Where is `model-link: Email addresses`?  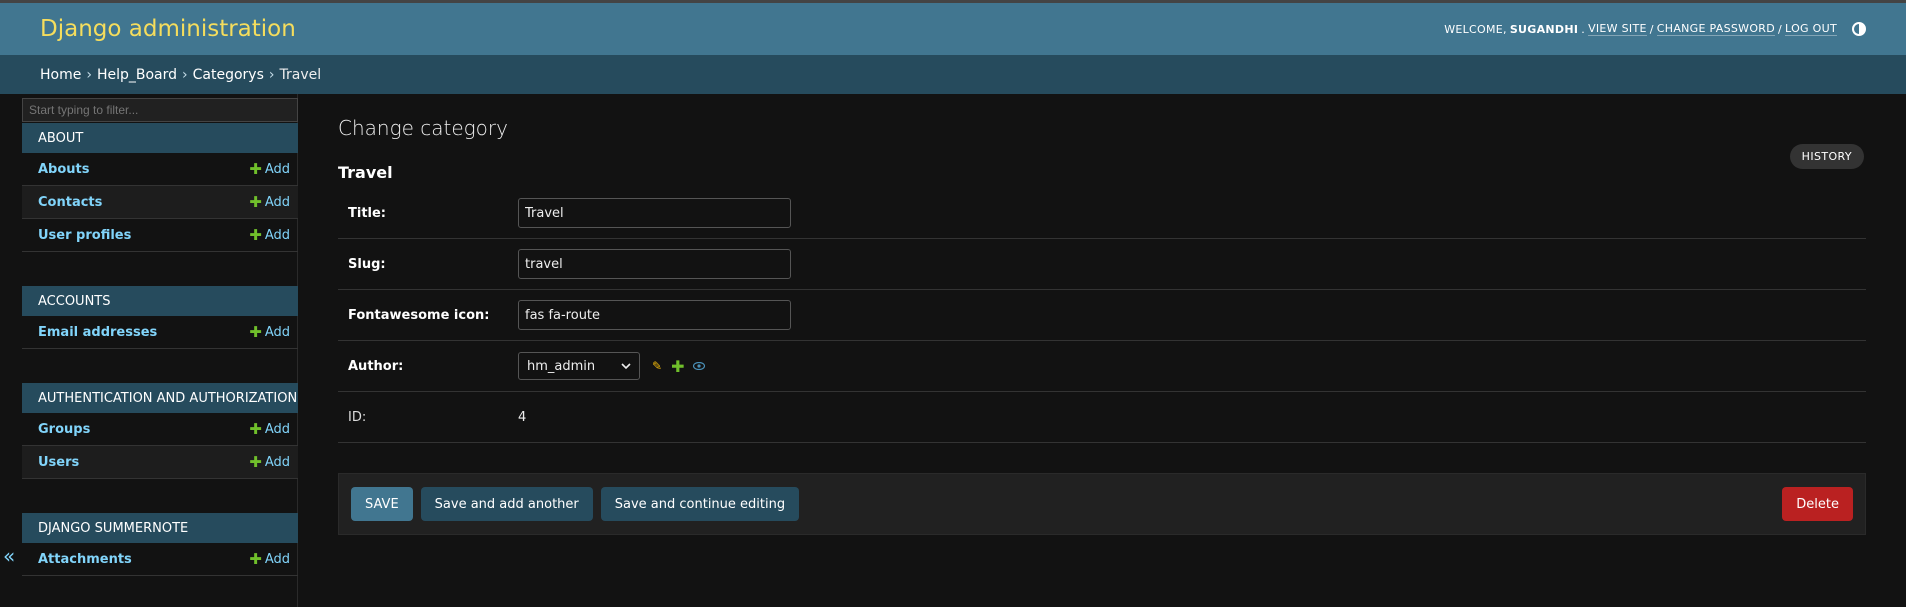
model-link: Email addresses is located at coordinates (97, 332).